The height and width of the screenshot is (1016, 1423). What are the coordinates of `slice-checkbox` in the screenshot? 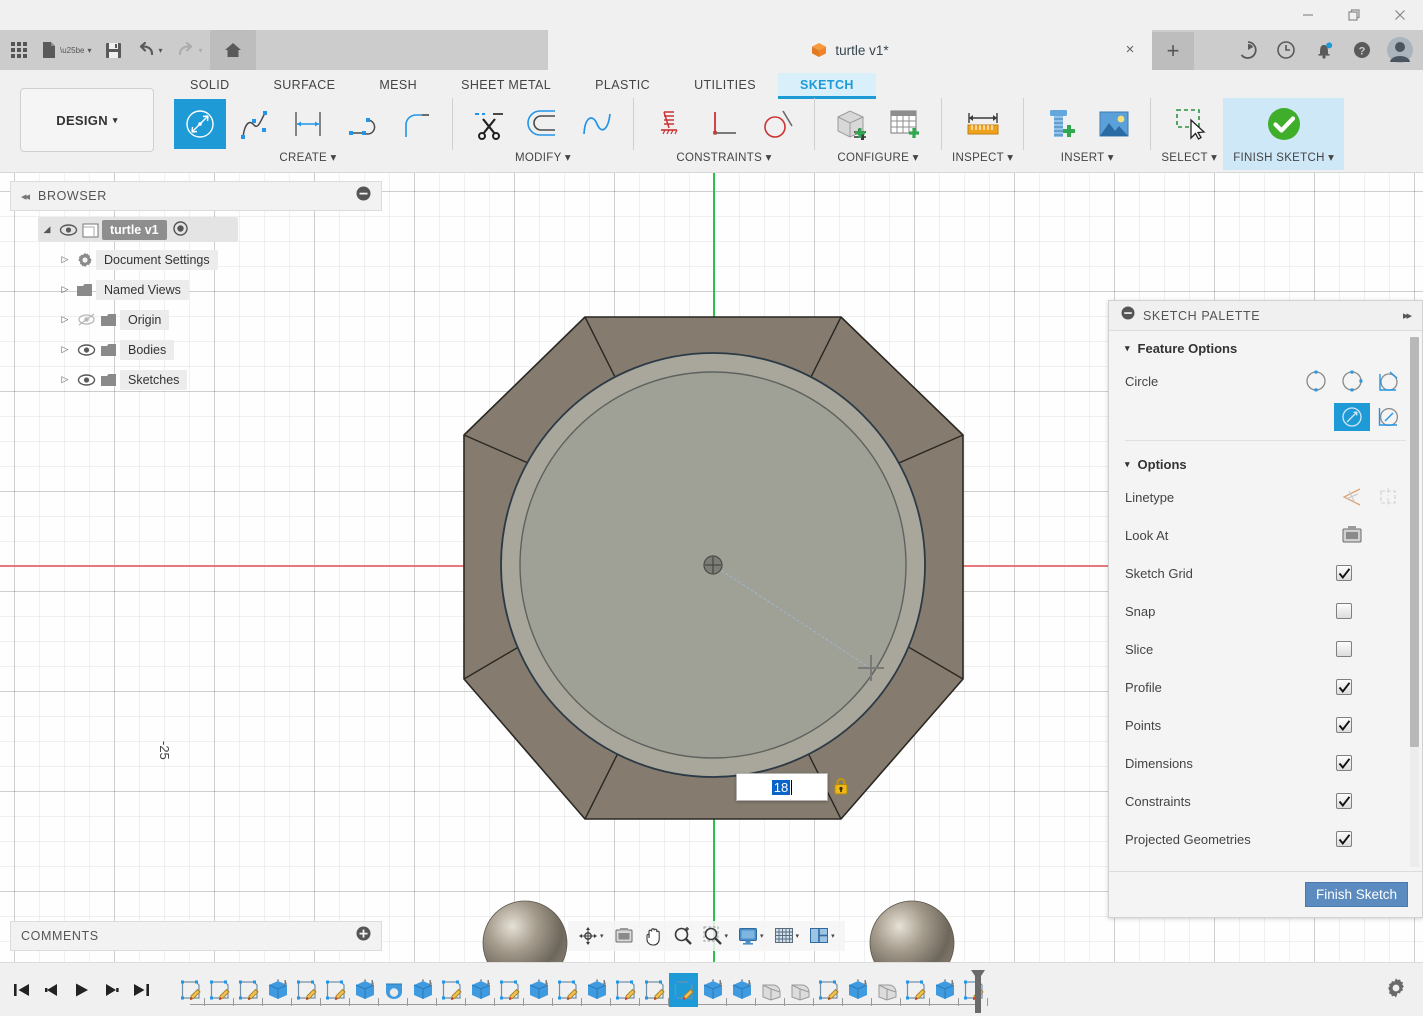 It's located at (1344, 649).